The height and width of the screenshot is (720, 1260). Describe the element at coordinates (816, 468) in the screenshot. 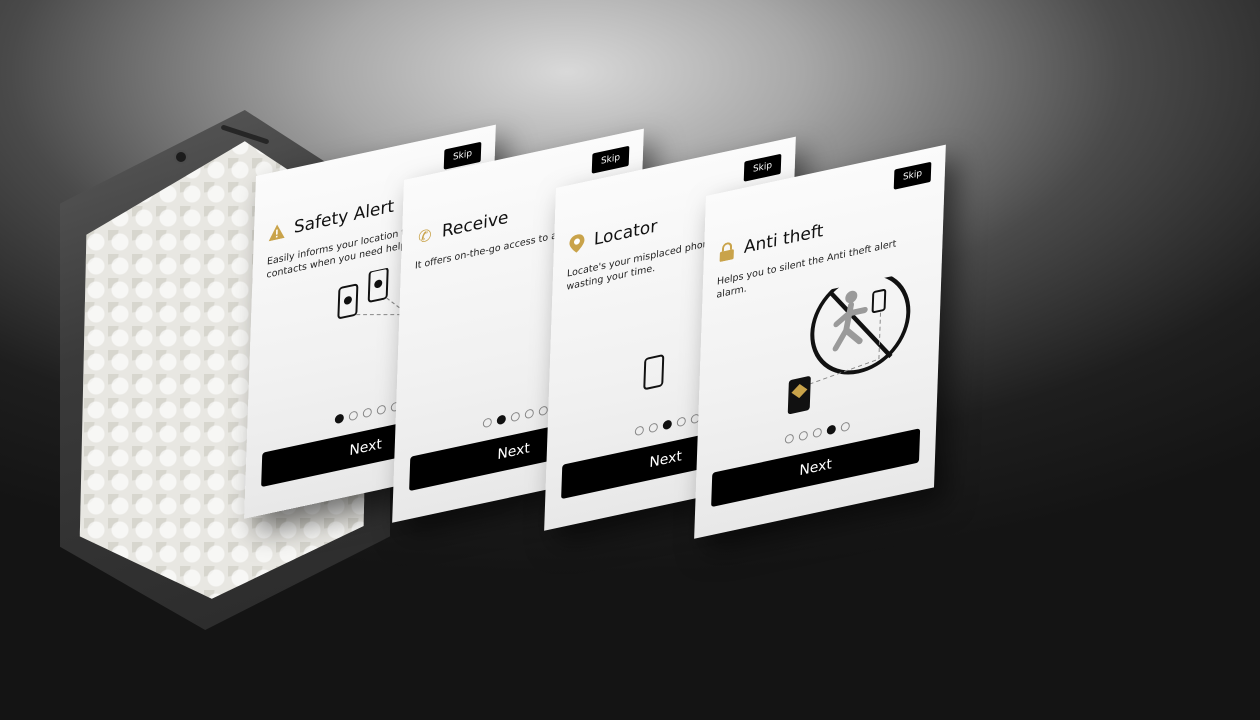

I see `next-button: Next` at that location.